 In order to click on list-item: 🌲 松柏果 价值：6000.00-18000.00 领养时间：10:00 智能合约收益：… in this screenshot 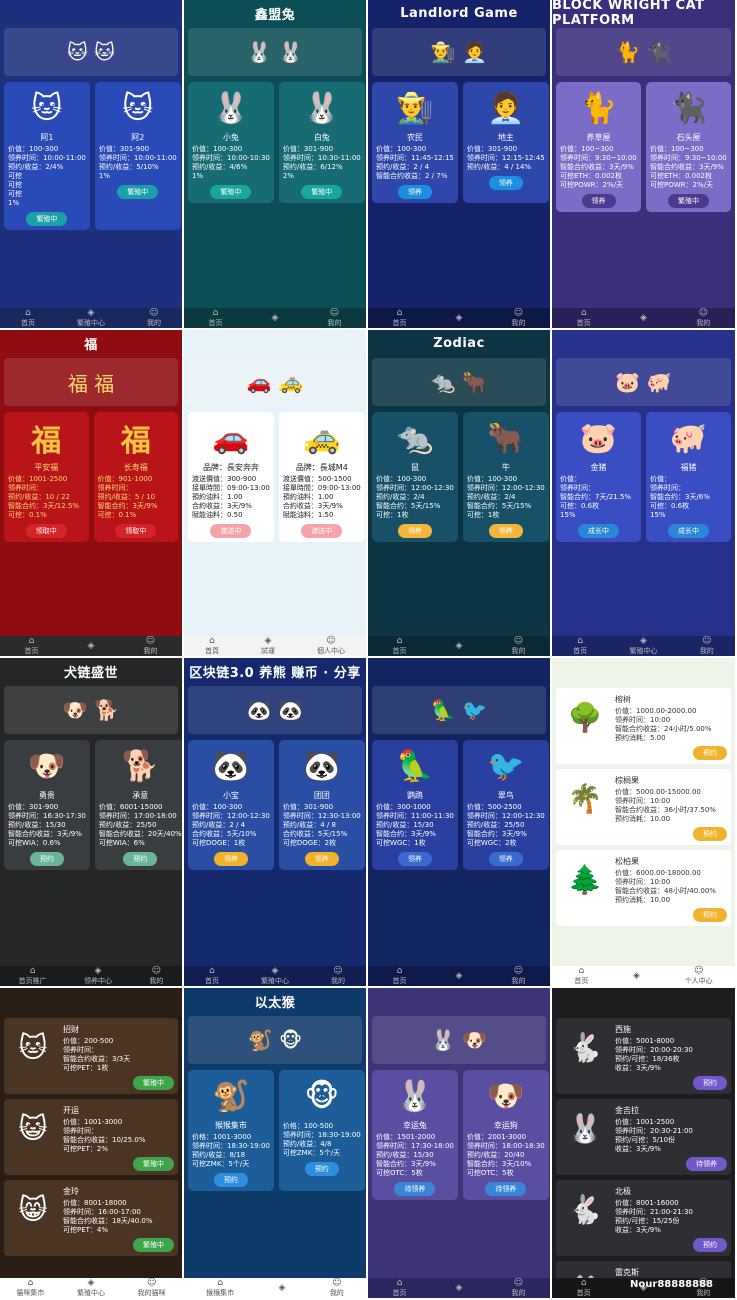, I will do `click(643, 888)`.